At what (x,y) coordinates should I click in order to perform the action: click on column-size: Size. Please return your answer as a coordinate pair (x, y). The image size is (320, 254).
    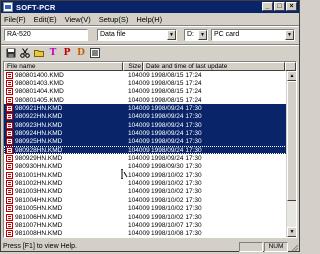
    Looking at the image, I should click on (133, 66).